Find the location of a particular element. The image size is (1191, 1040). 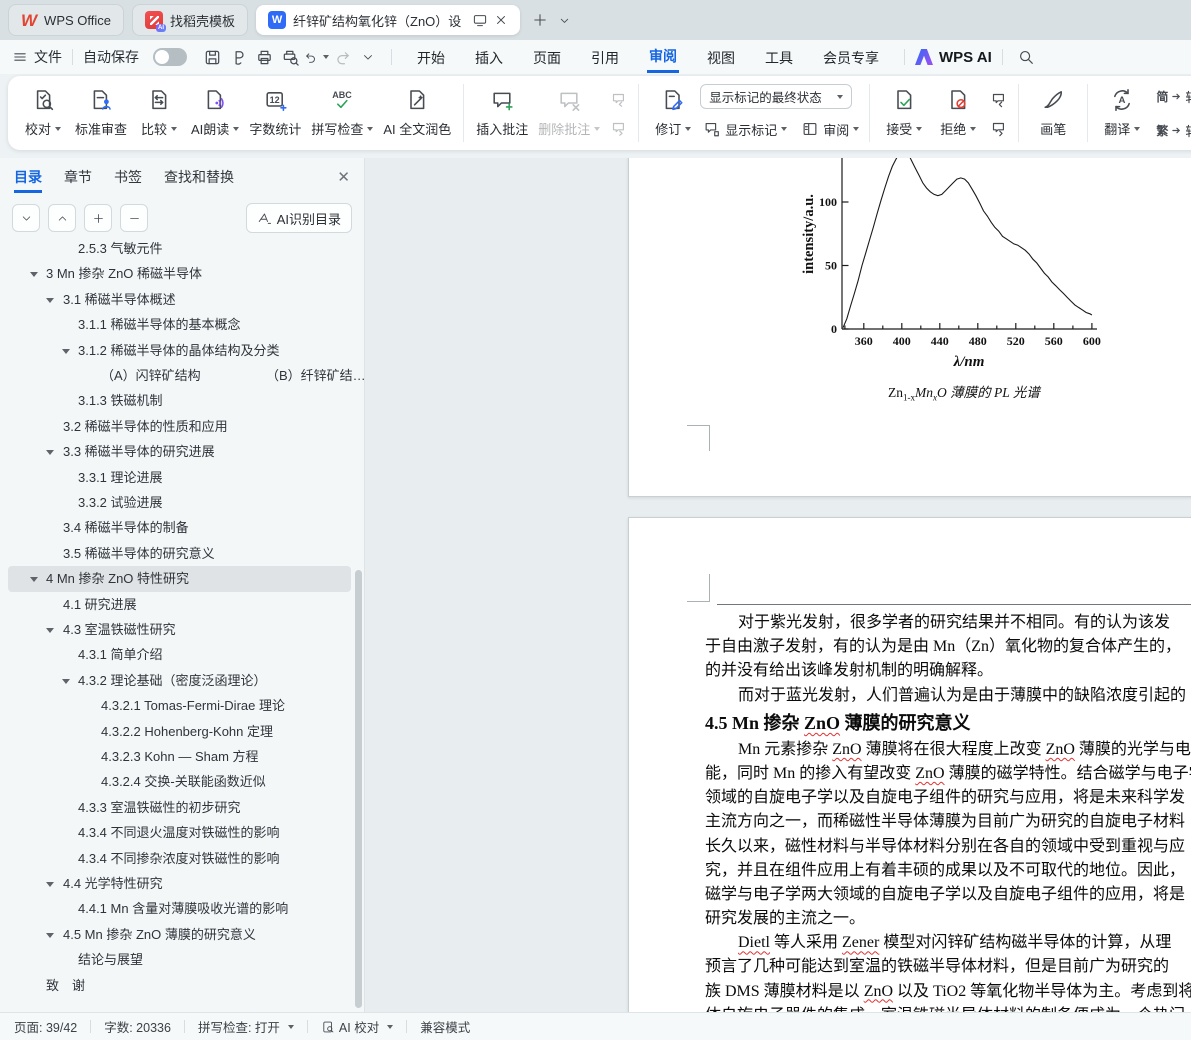

accept-change-button: 接受 is located at coordinates (904, 113).